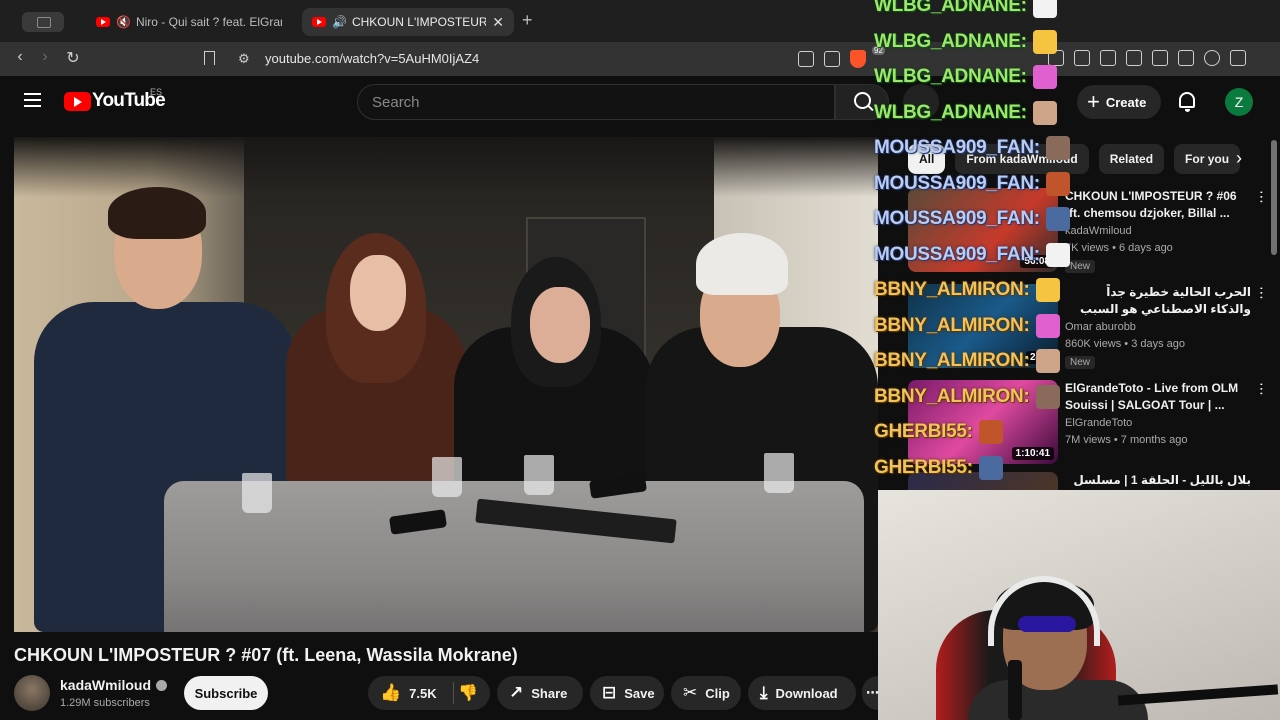 This screenshot has width=1280, height=720. I want to click on chat-username: GHERBI55, so click(920, 431).